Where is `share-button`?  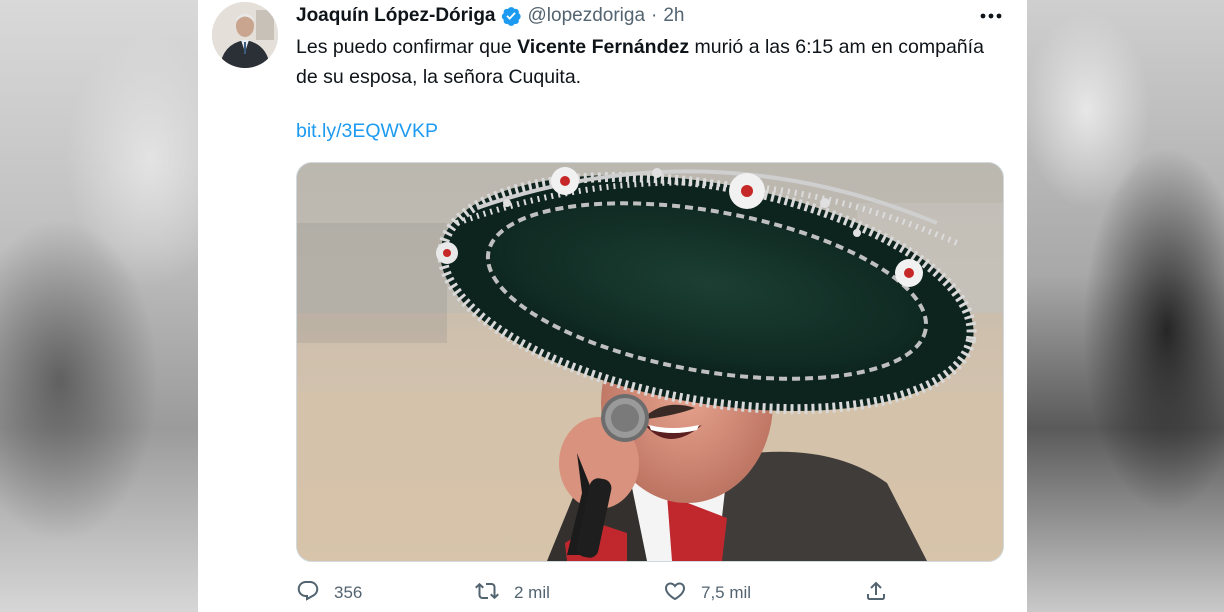
share-button is located at coordinates (876, 593).